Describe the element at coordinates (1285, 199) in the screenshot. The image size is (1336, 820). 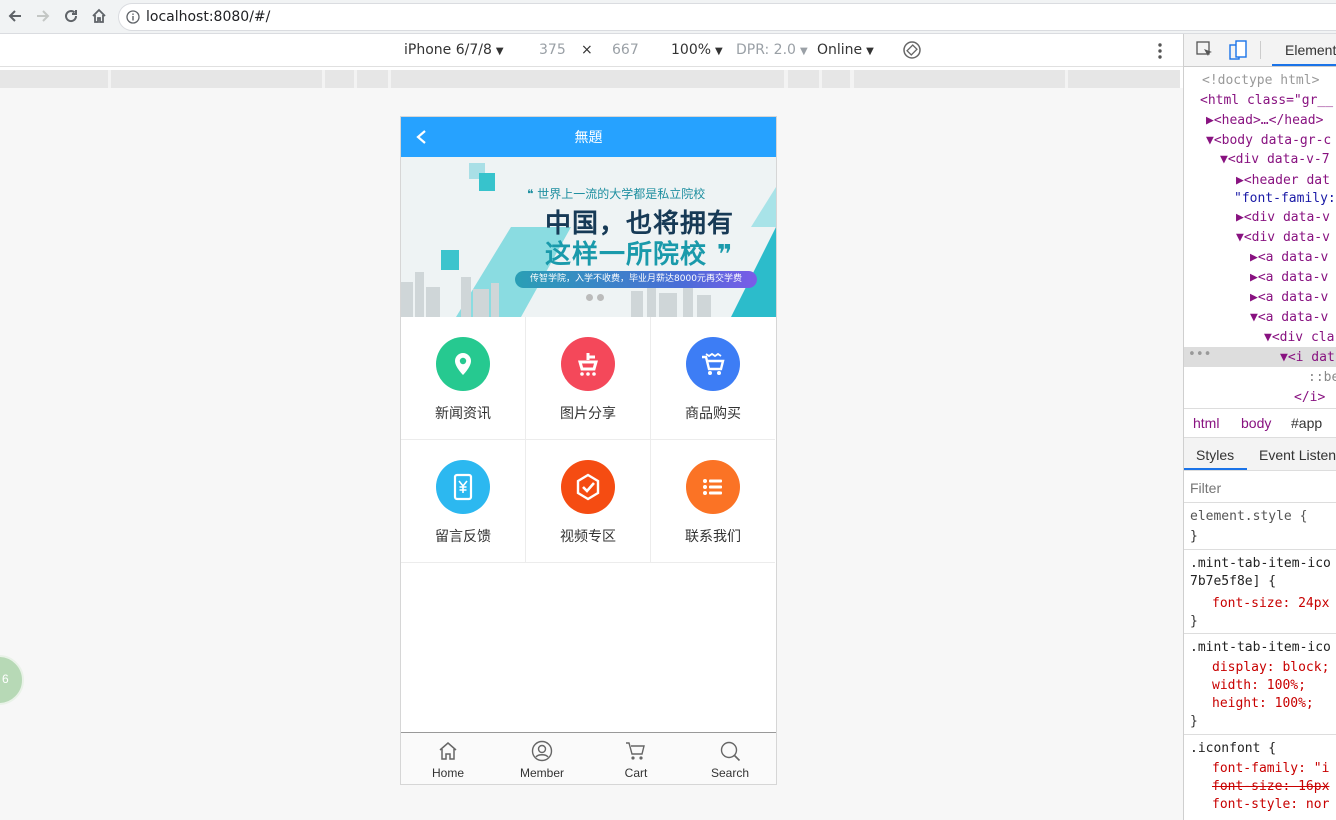
I see `dom-node: "font-family:` at that location.